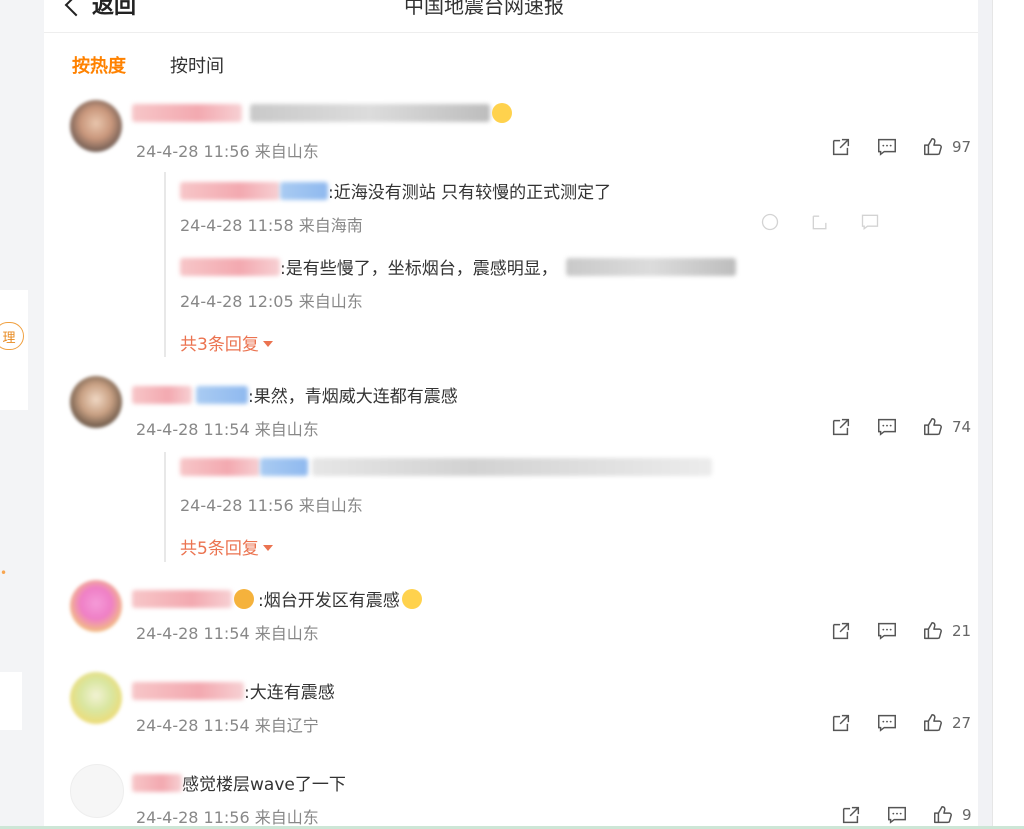 The image size is (1024, 829). I want to click on like-count: 9, so click(967, 815).